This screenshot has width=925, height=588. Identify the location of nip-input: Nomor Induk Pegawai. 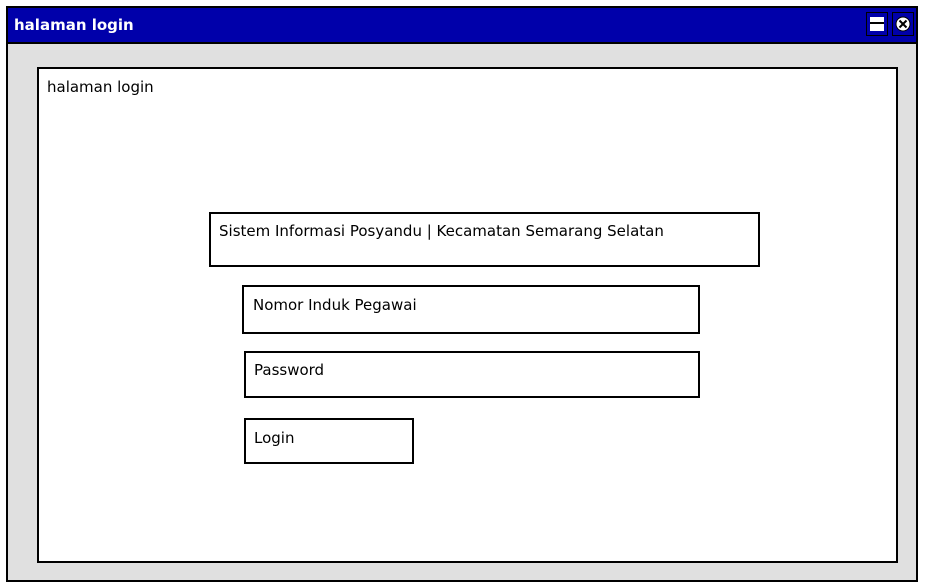
(471, 309).